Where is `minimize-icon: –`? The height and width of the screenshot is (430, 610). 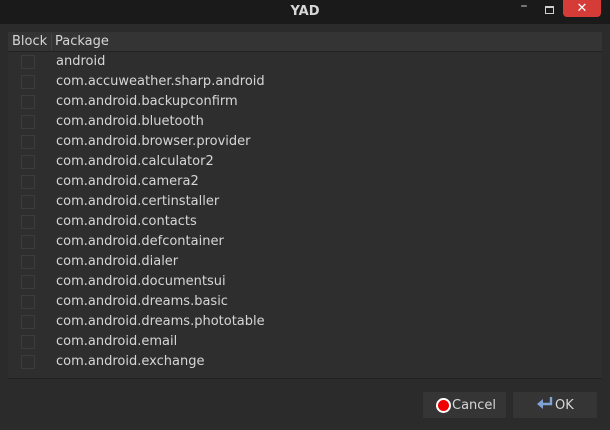 minimize-icon: – is located at coordinates (524, 7).